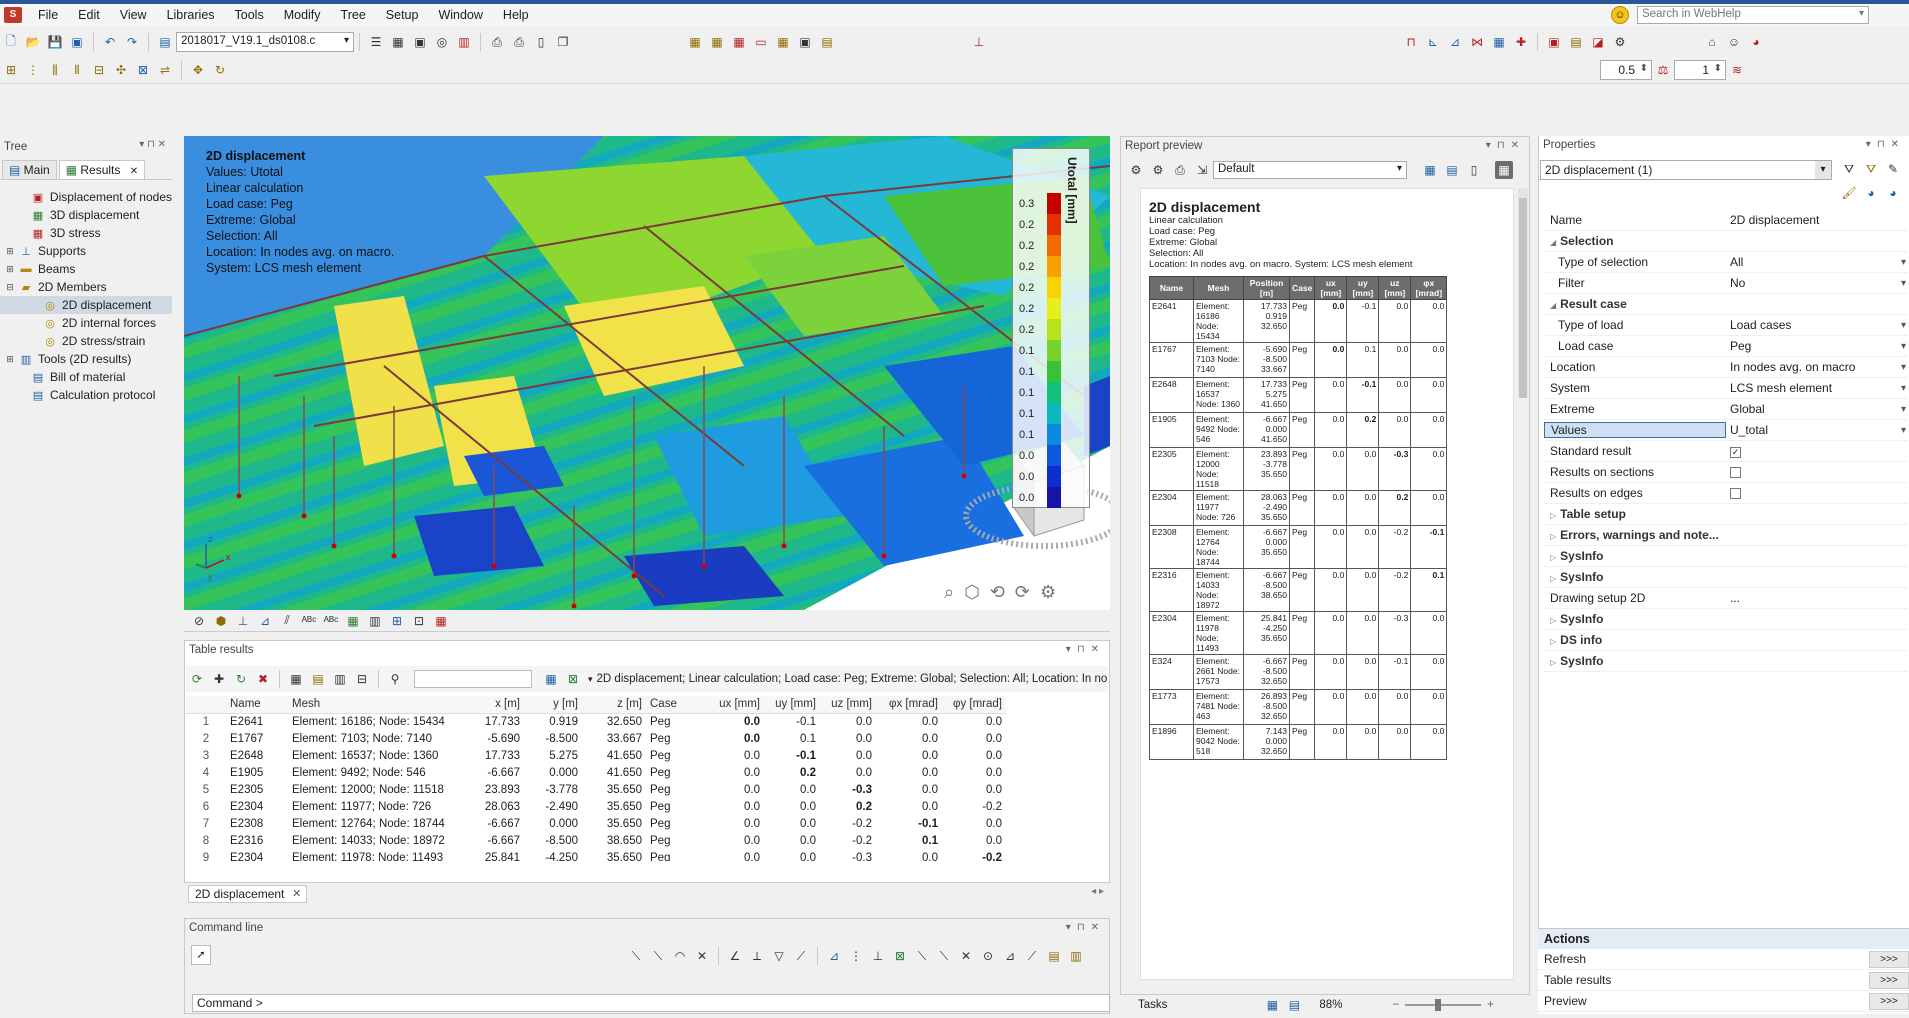  What do you see at coordinates (1521, 42) in the screenshot?
I see `node-icon: ✚` at bounding box center [1521, 42].